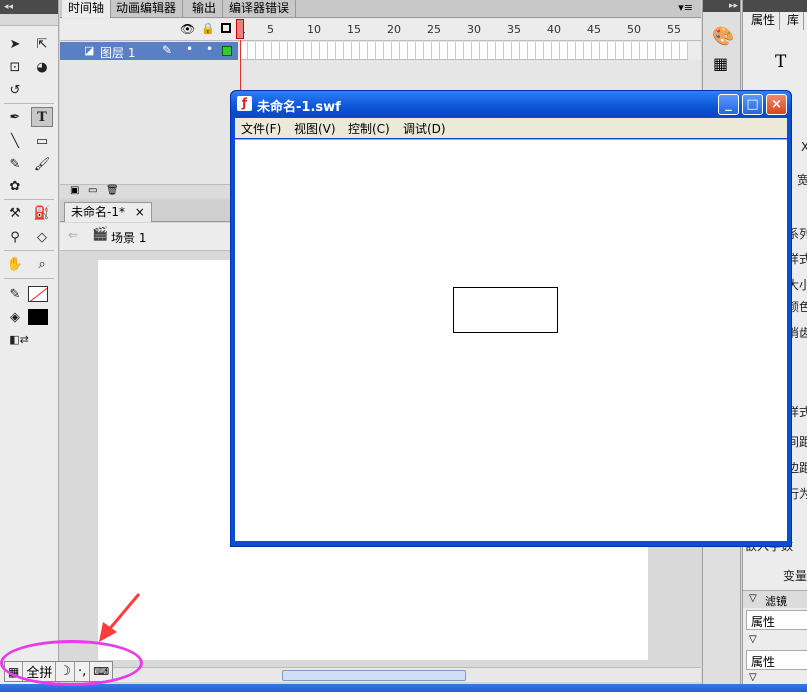 The width and height of the screenshot is (807, 692). I want to click on selection-tool-icon: ➤, so click(15, 44).